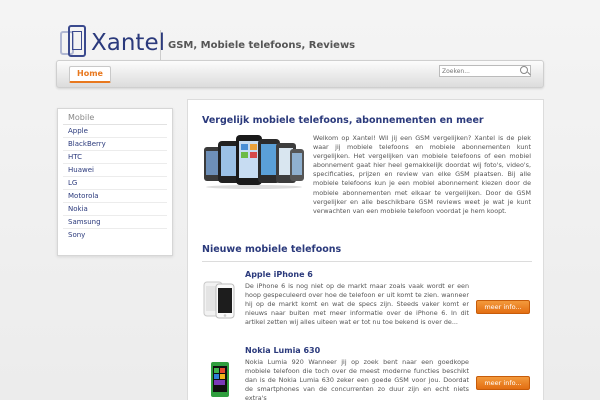 This screenshot has height=400, width=600. Describe the element at coordinates (115, 117) in the screenshot. I see `sidebar-title: Mobile` at that location.